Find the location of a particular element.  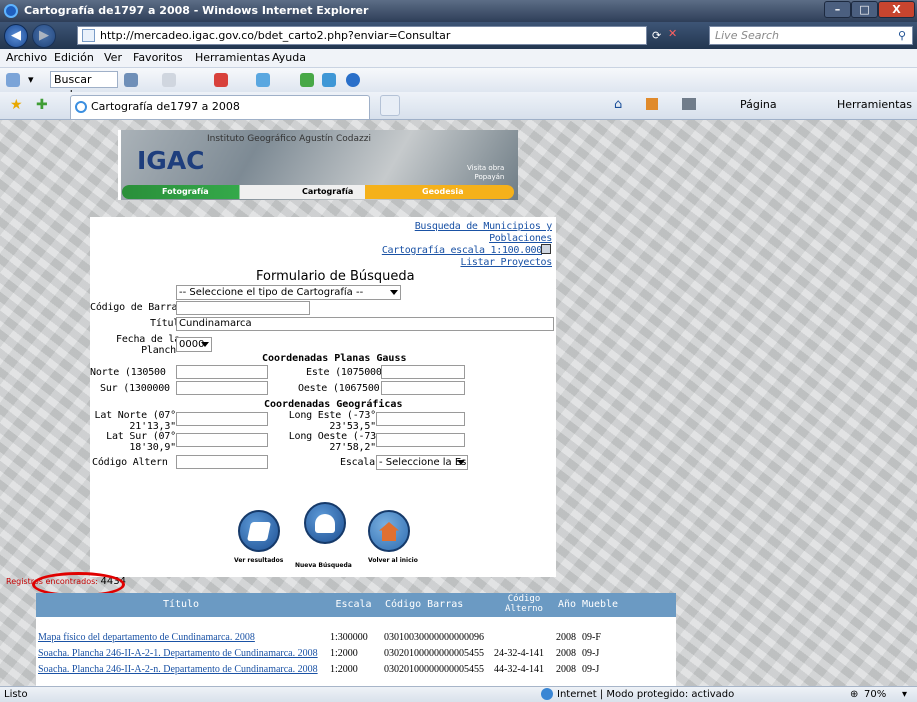

favorites-star-icon: ★ is located at coordinates (16, 105).